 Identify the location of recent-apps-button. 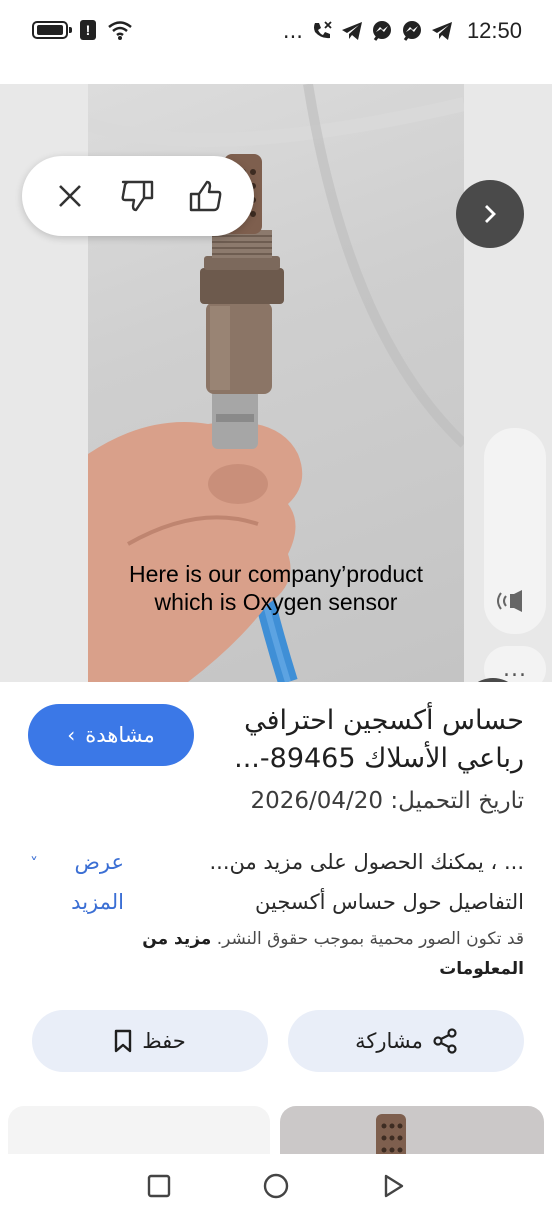
(159, 1186).